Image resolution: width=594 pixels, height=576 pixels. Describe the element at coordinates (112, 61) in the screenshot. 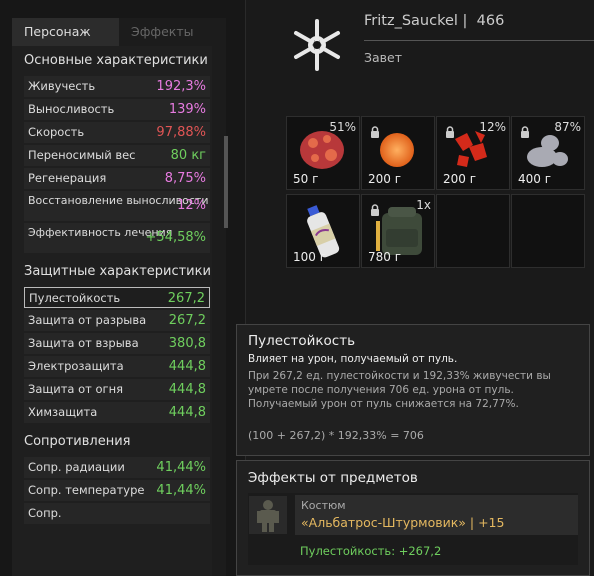

I see `section-basic: Основные характеристики` at that location.